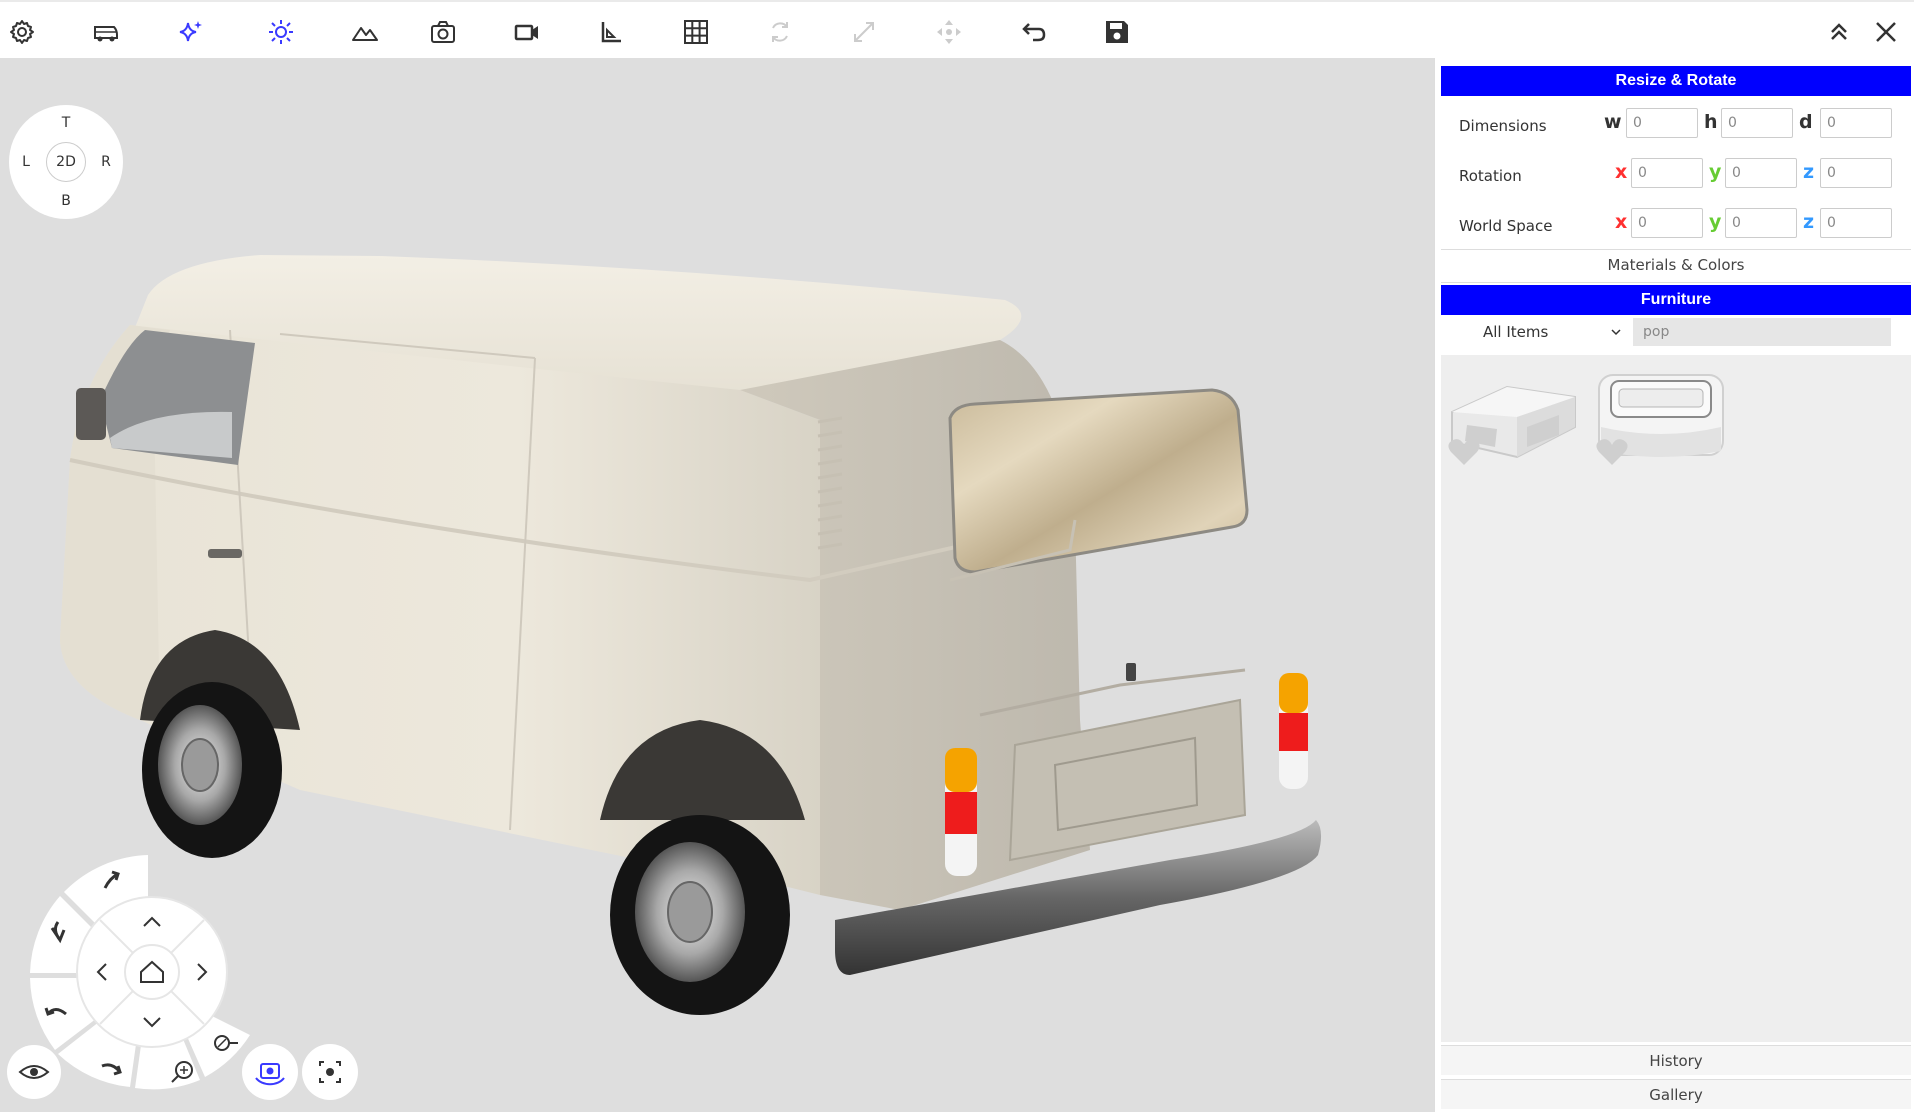 This screenshot has height=1112, width=1914. Describe the element at coordinates (1856, 123) in the screenshot. I see `depth-input` at that location.